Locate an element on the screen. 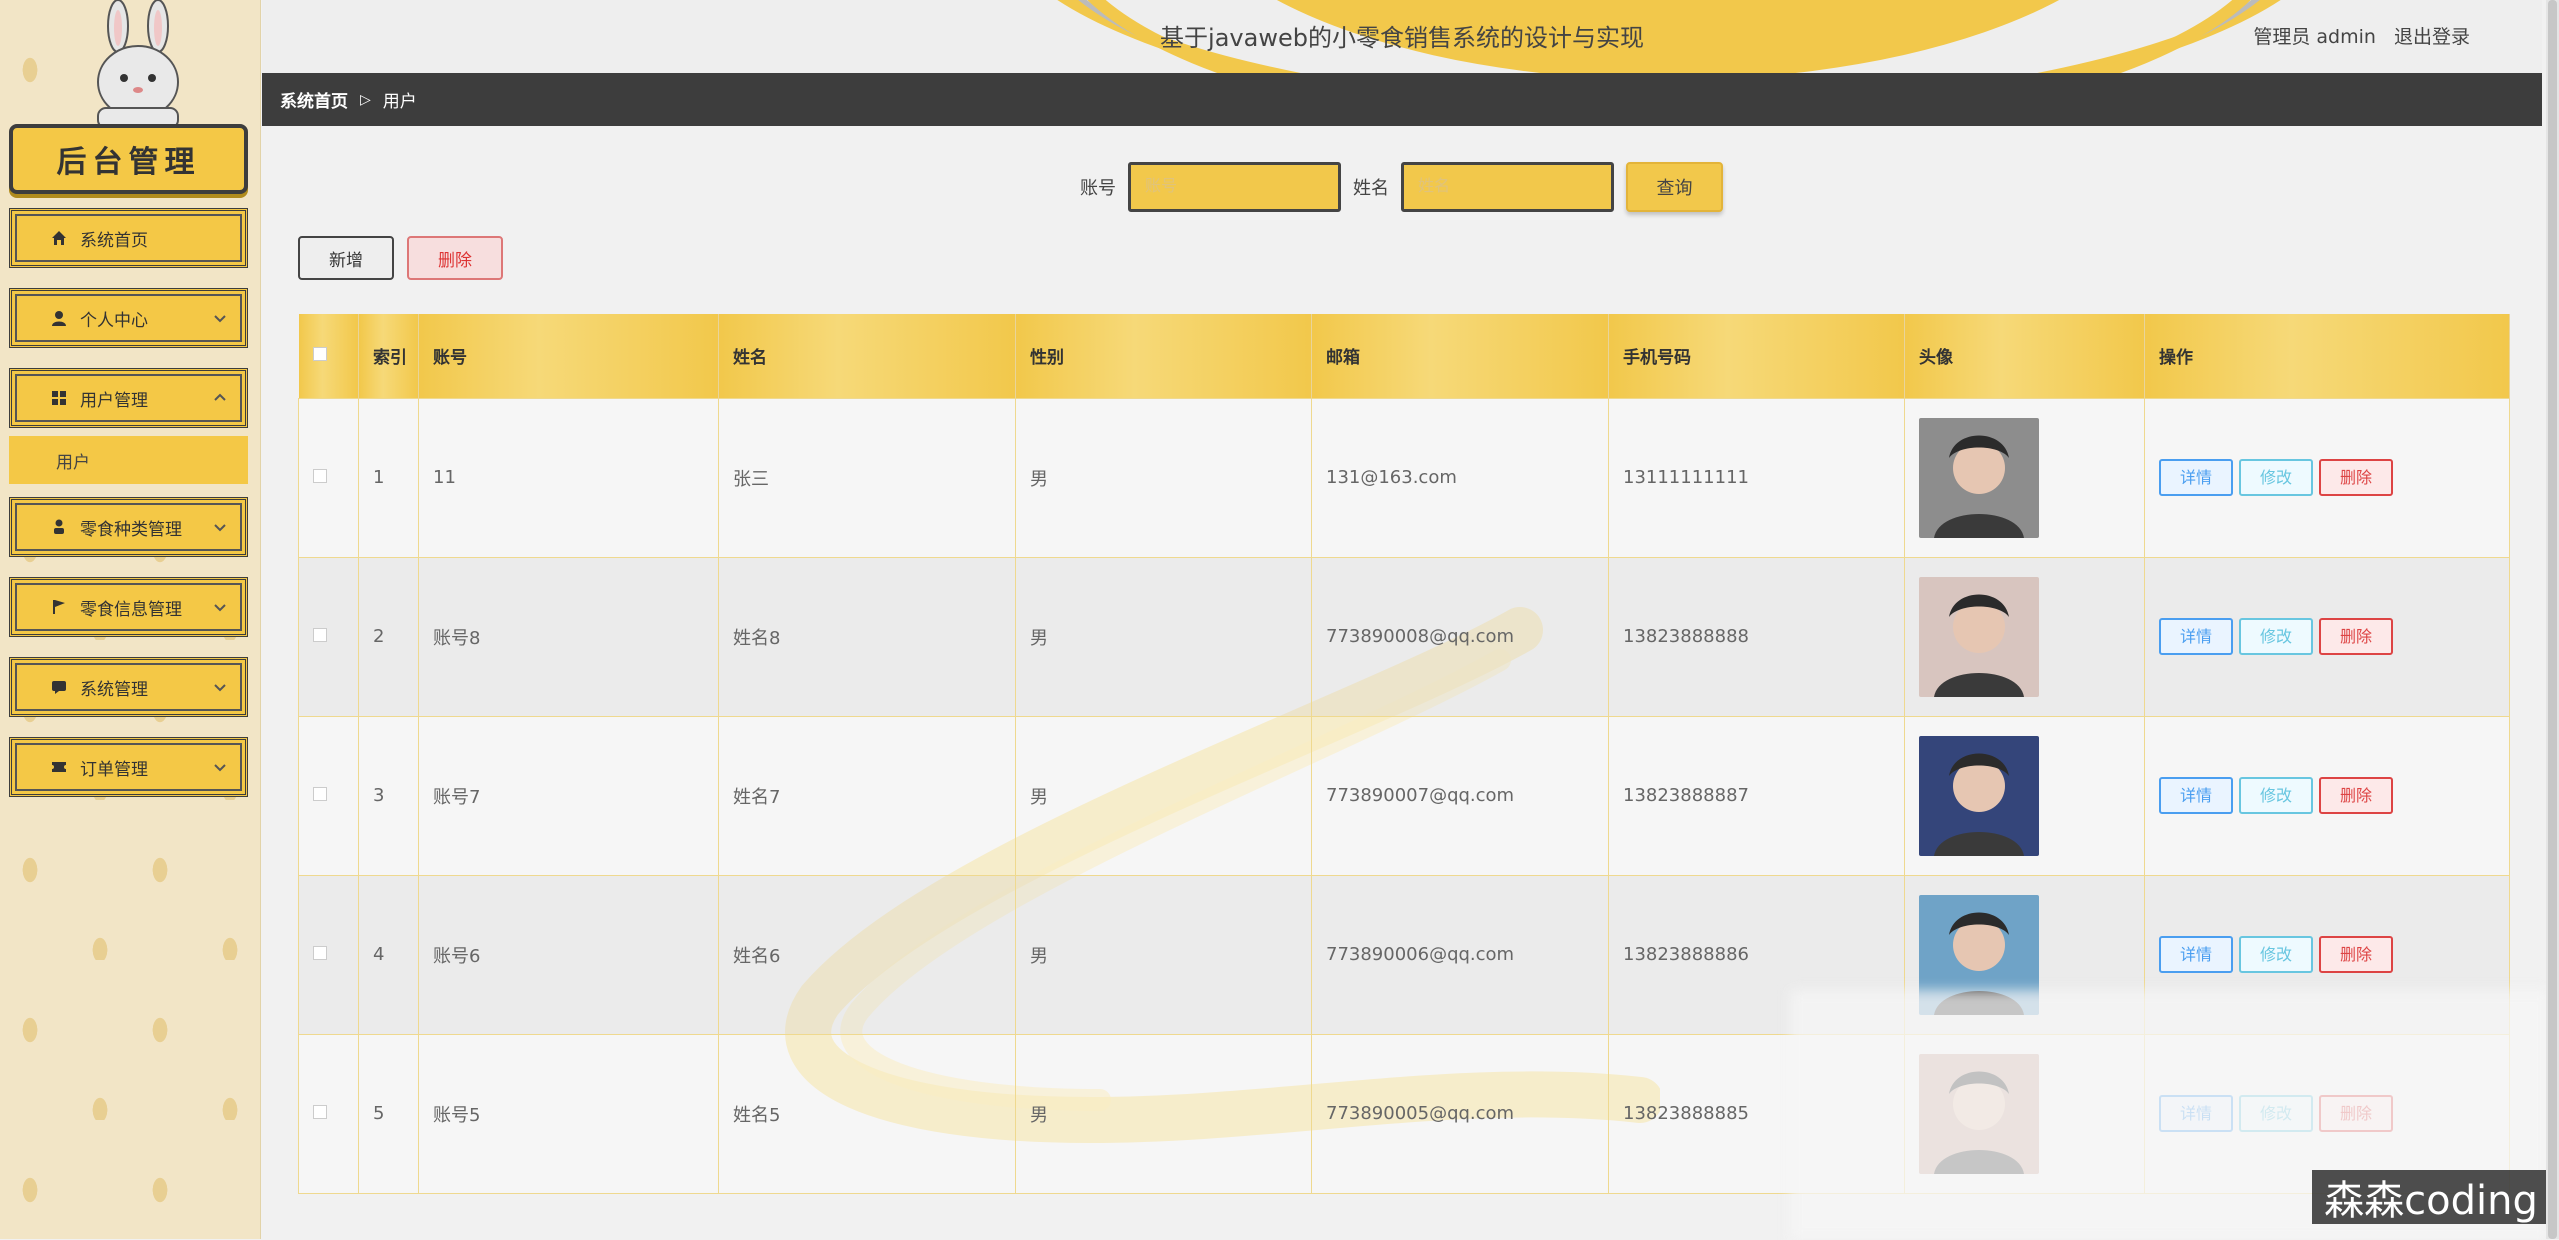 The image size is (2559, 1240). batch-delete-button: 删除 is located at coordinates (455, 258).